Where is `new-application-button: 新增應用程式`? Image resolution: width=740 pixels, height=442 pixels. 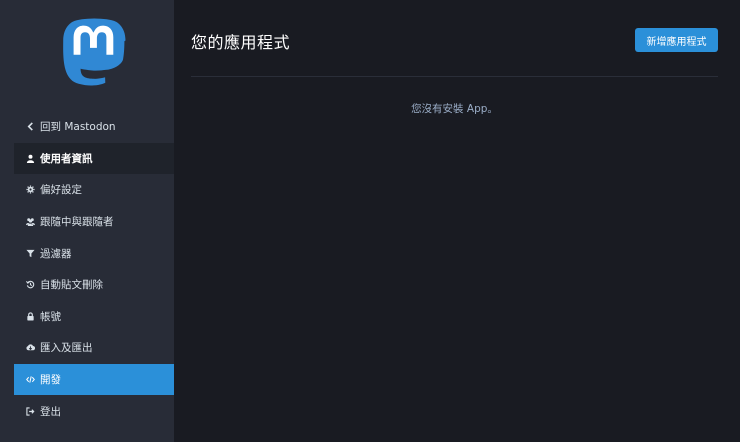
new-application-button: 新增應用程式 is located at coordinates (676, 40).